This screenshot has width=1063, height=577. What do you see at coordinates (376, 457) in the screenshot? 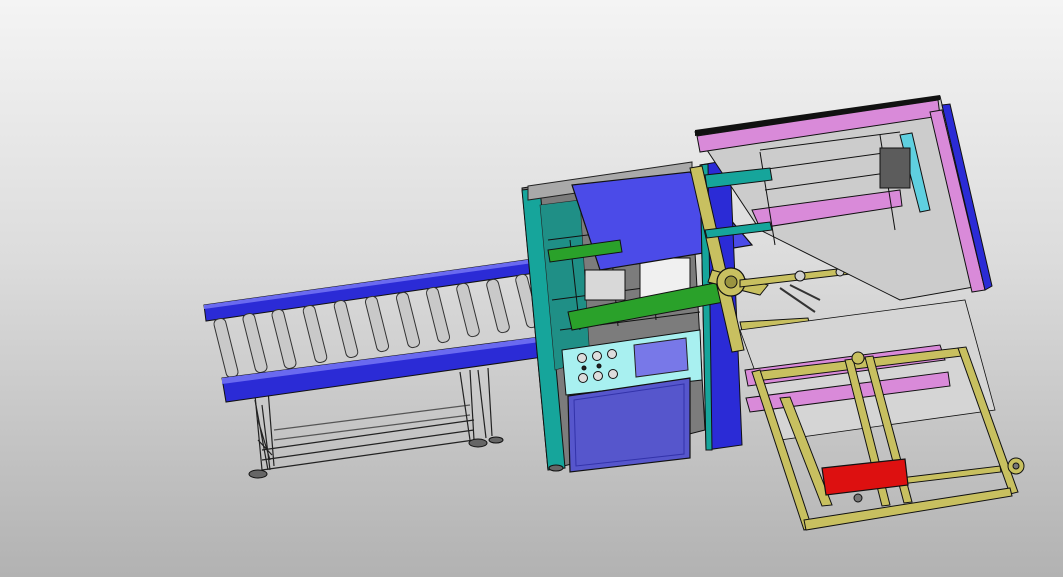
I see `conveyor-feet` at bounding box center [376, 457].